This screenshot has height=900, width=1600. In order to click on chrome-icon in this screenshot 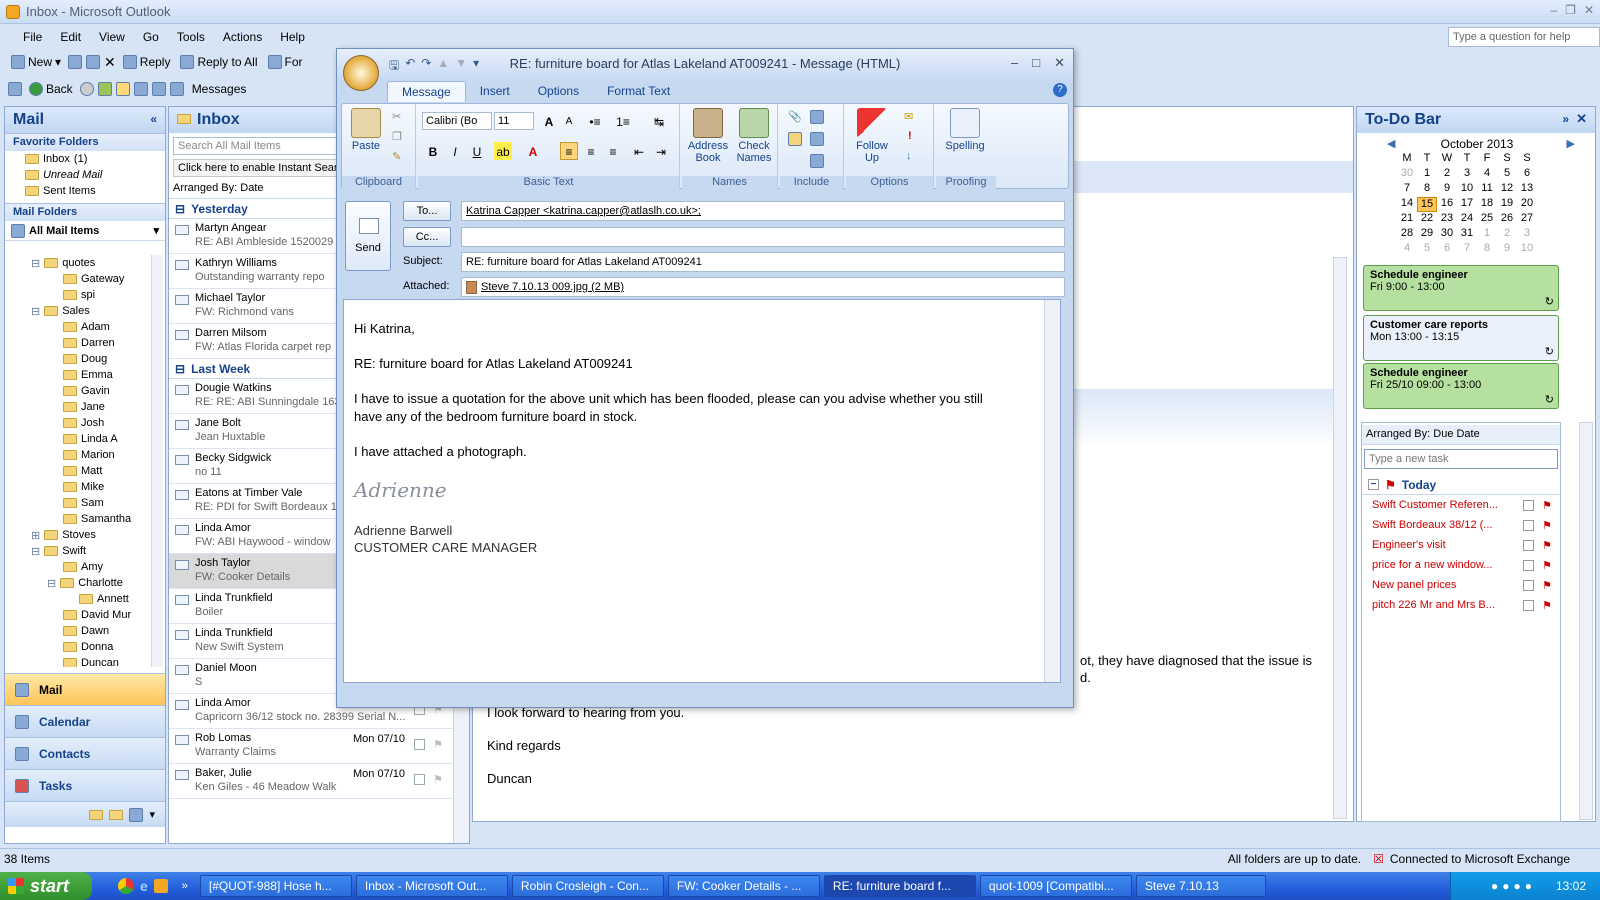, I will do `click(126, 886)`.